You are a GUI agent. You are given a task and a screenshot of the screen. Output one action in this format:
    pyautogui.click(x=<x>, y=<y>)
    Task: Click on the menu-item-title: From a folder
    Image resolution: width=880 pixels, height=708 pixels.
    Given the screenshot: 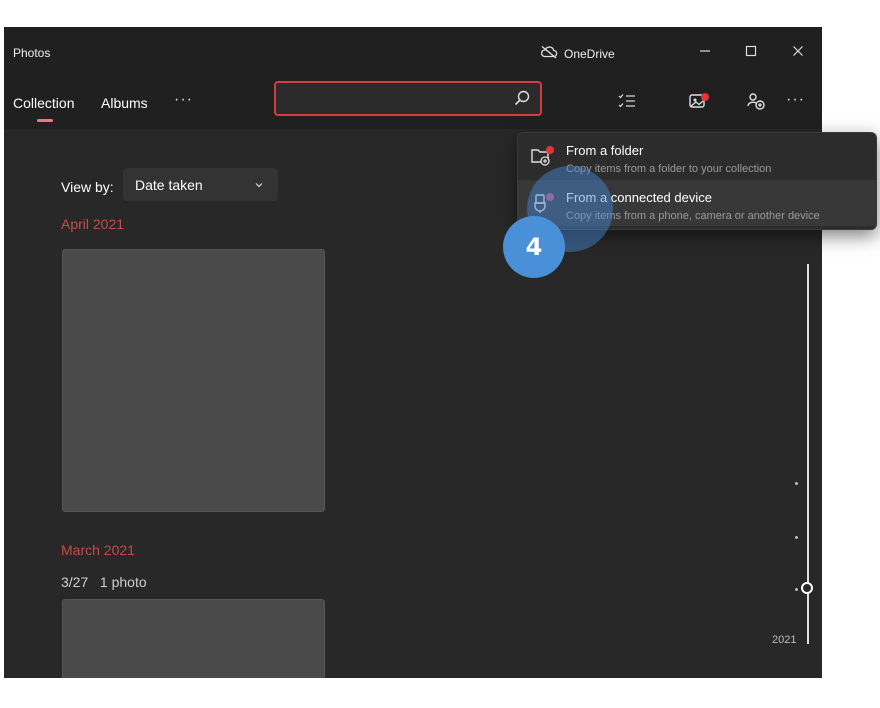 What is the action you would take?
    pyautogui.click(x=605, y=150)
    